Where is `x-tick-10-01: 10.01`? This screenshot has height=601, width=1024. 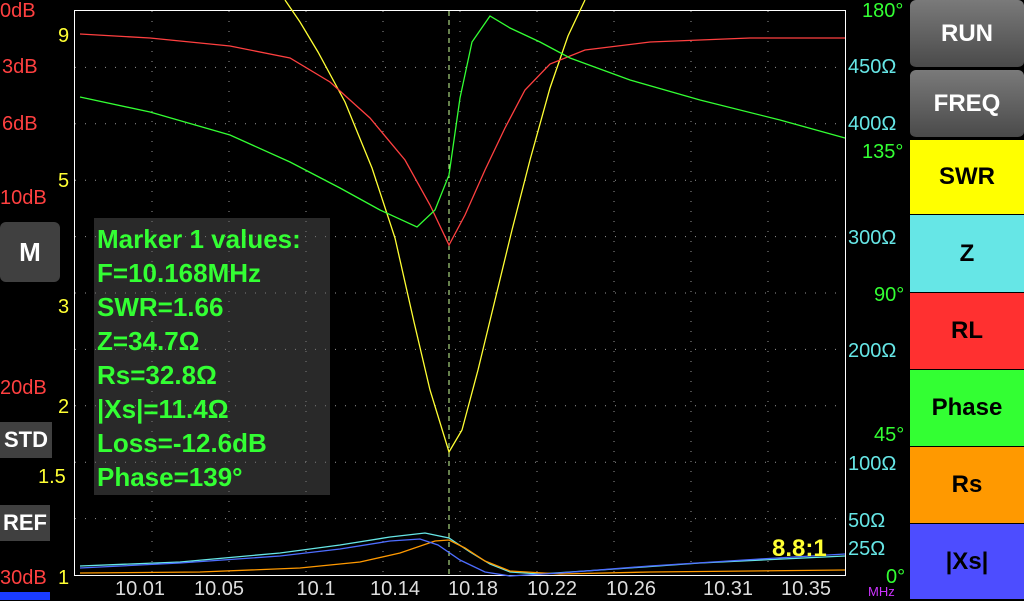 x-tick-10-01: 10.01 is located at coordinates (140, 589).